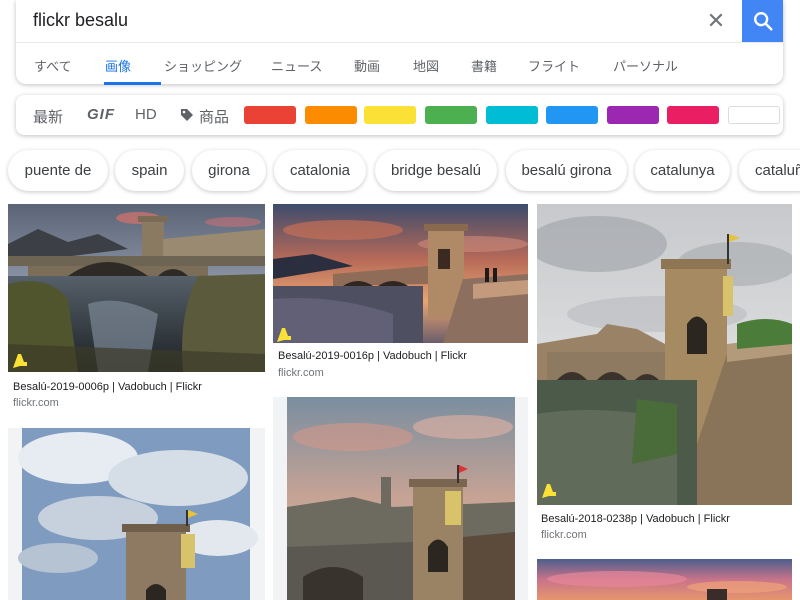  Describe the element at coordinates (203, 65) in the screenshot. I see `tab-shopping: ショッピング` at that location.